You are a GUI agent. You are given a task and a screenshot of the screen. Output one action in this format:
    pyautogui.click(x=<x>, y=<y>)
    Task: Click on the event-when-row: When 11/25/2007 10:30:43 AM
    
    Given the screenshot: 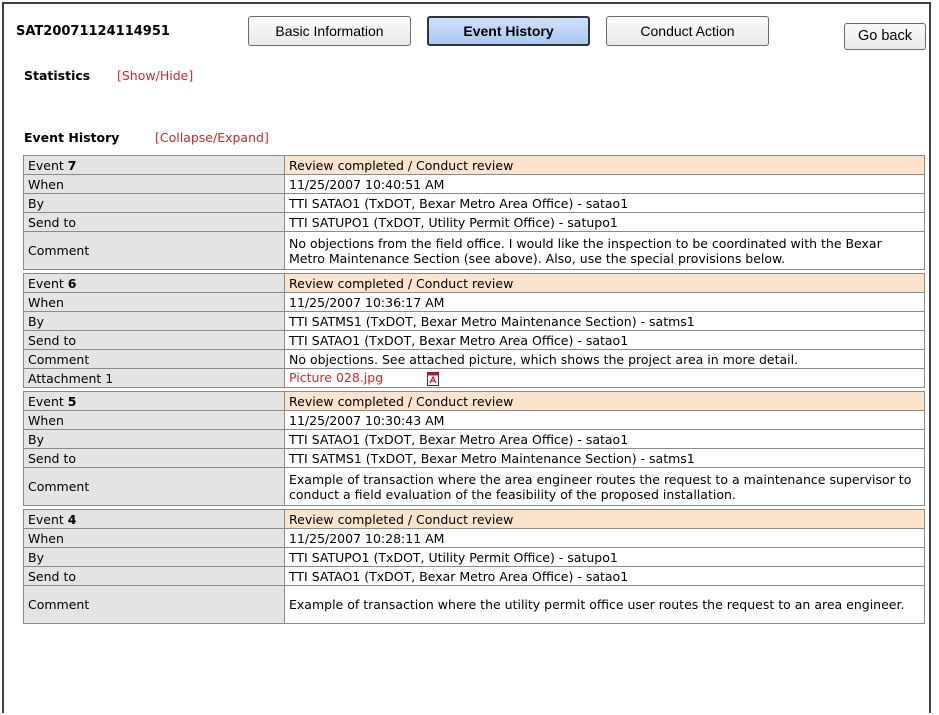 What is the action you would take?
    pyautogui.click(x=474, y=420)
    